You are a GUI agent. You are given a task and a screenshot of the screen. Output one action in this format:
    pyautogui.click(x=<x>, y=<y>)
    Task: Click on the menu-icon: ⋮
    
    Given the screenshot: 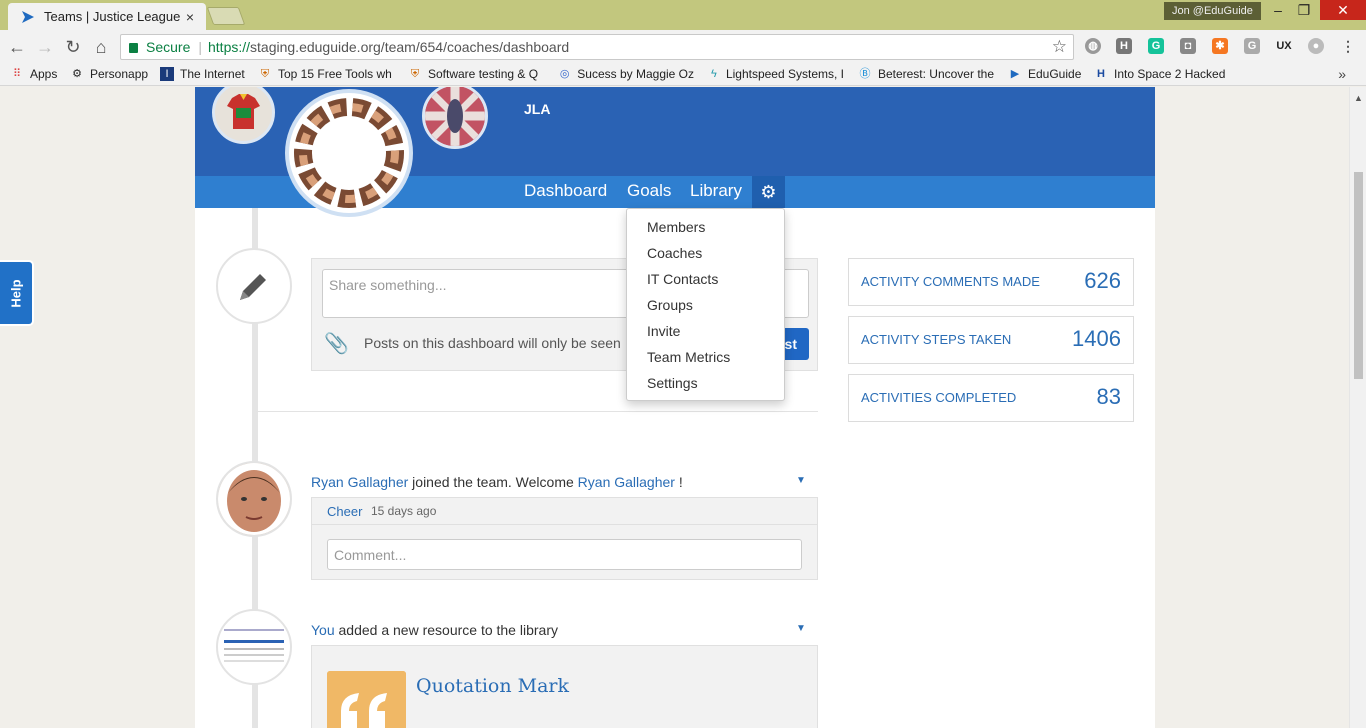 What is the action you would take?
    pyautogui.click(x=1348, y=46)
    